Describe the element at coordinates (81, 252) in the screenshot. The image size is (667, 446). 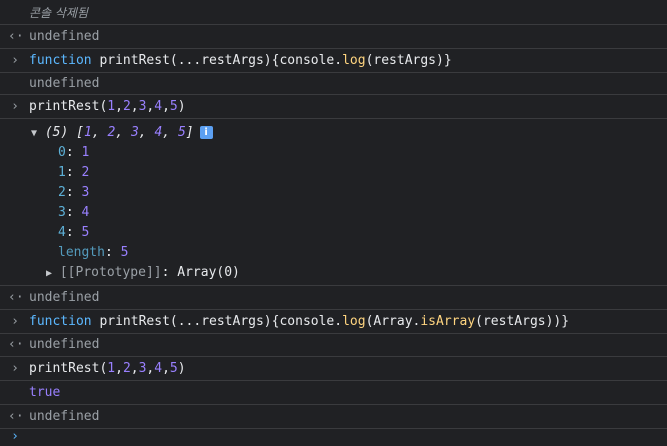
I see `length-key: length` at that location.